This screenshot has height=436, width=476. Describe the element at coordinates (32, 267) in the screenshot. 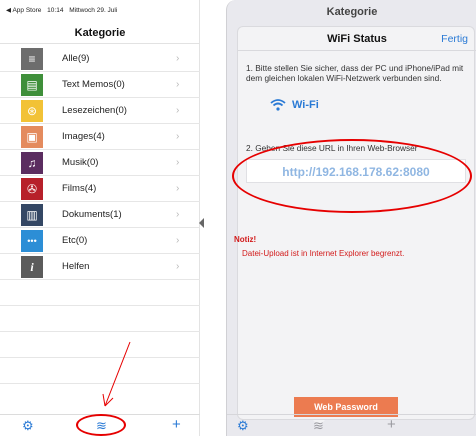

I see `info-icon: i` at that location.